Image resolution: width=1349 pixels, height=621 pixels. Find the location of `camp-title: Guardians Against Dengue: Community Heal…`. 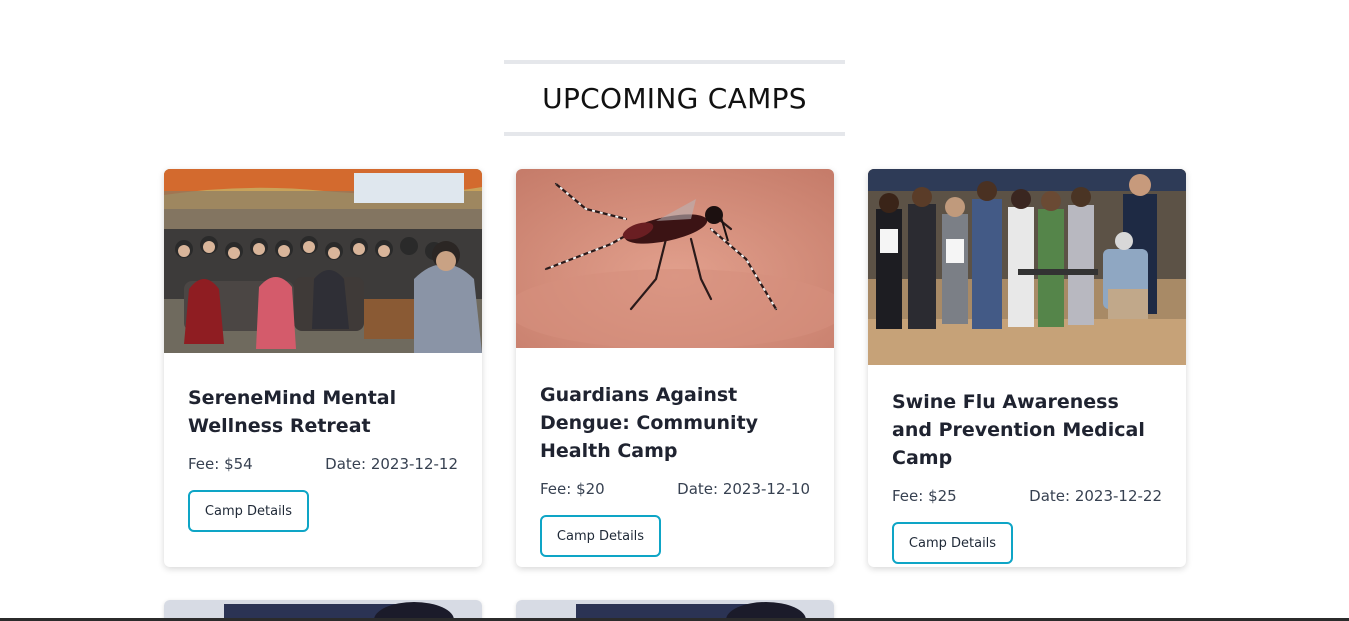

camp-title: Guardians Against Dengue: Community Heal… is located at coordinates (649, 423).